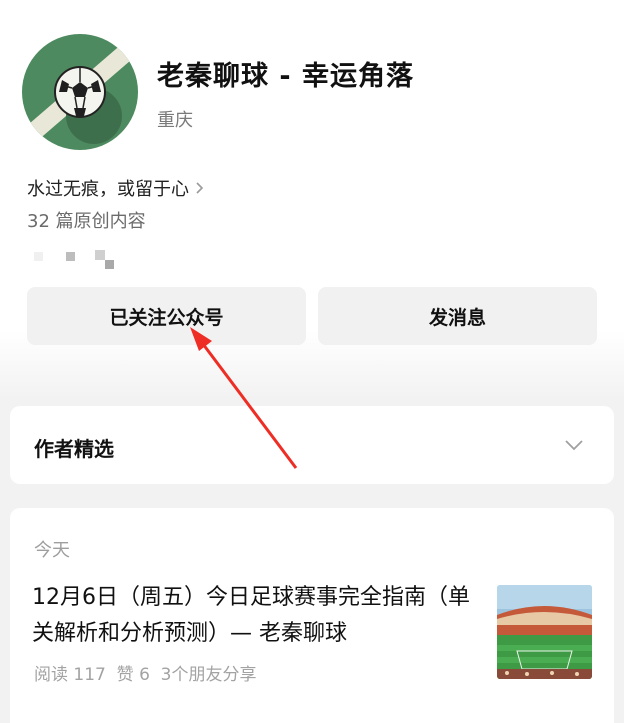 Image resolution: width=624 pixels, height=723 pixels. Describe the element at coordinates (84, 259) in the screenshot. I see `blurred-info-strip` at that location.